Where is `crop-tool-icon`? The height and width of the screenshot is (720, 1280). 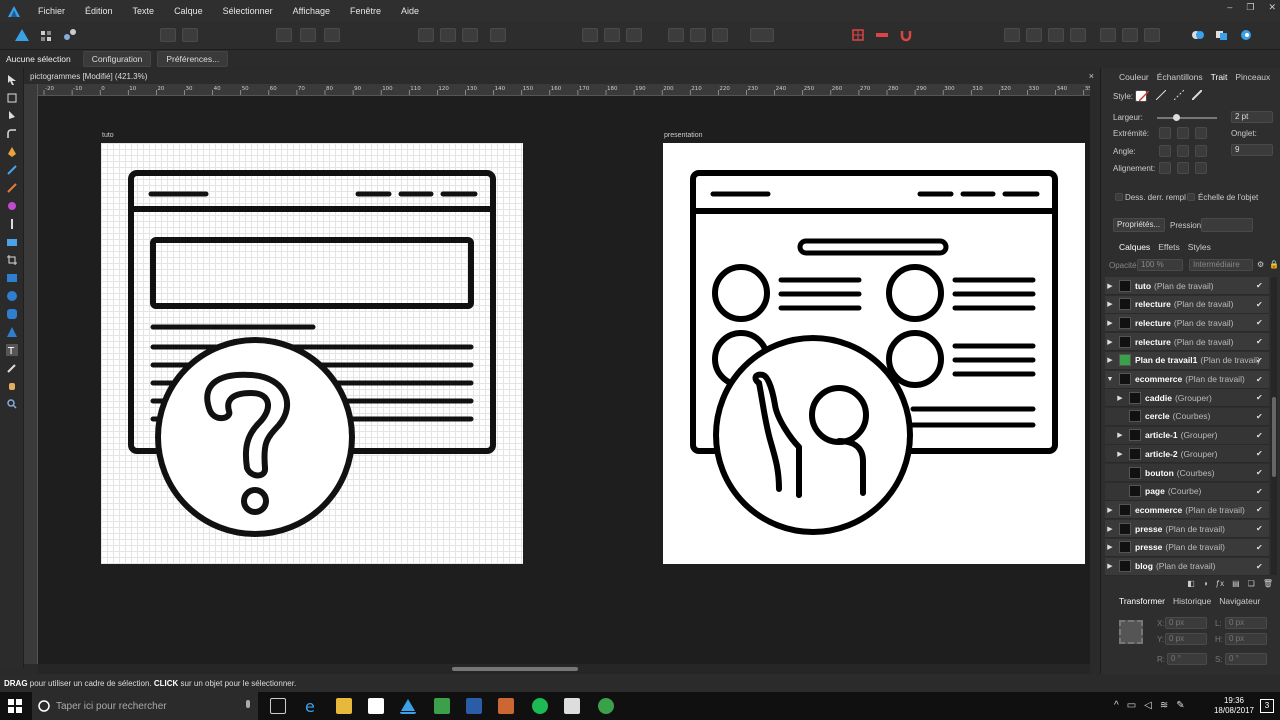 crop-tool-icon is located at coordinates (12, 260).